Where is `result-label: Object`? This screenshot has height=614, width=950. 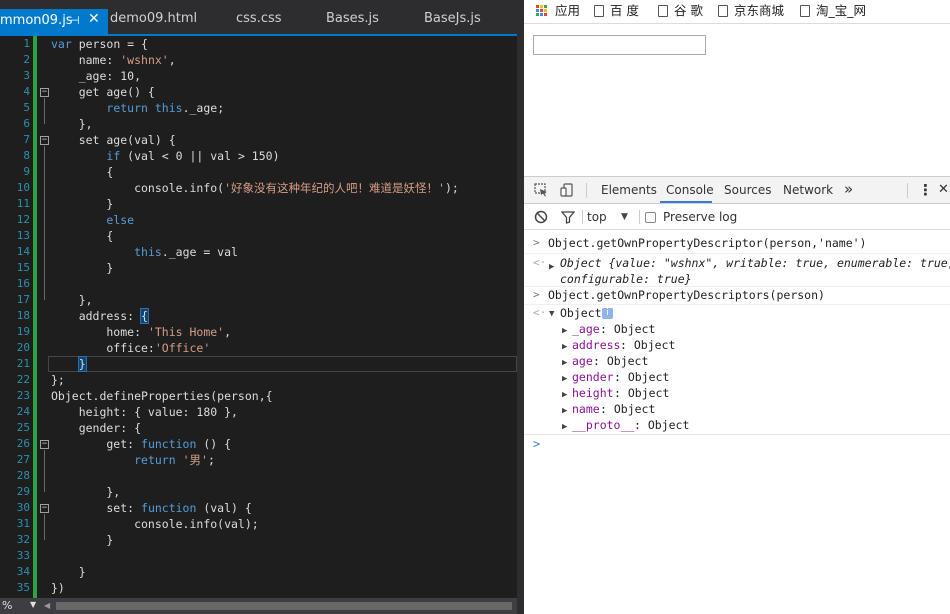
result-label: Object is located at coordinates (581, 313).